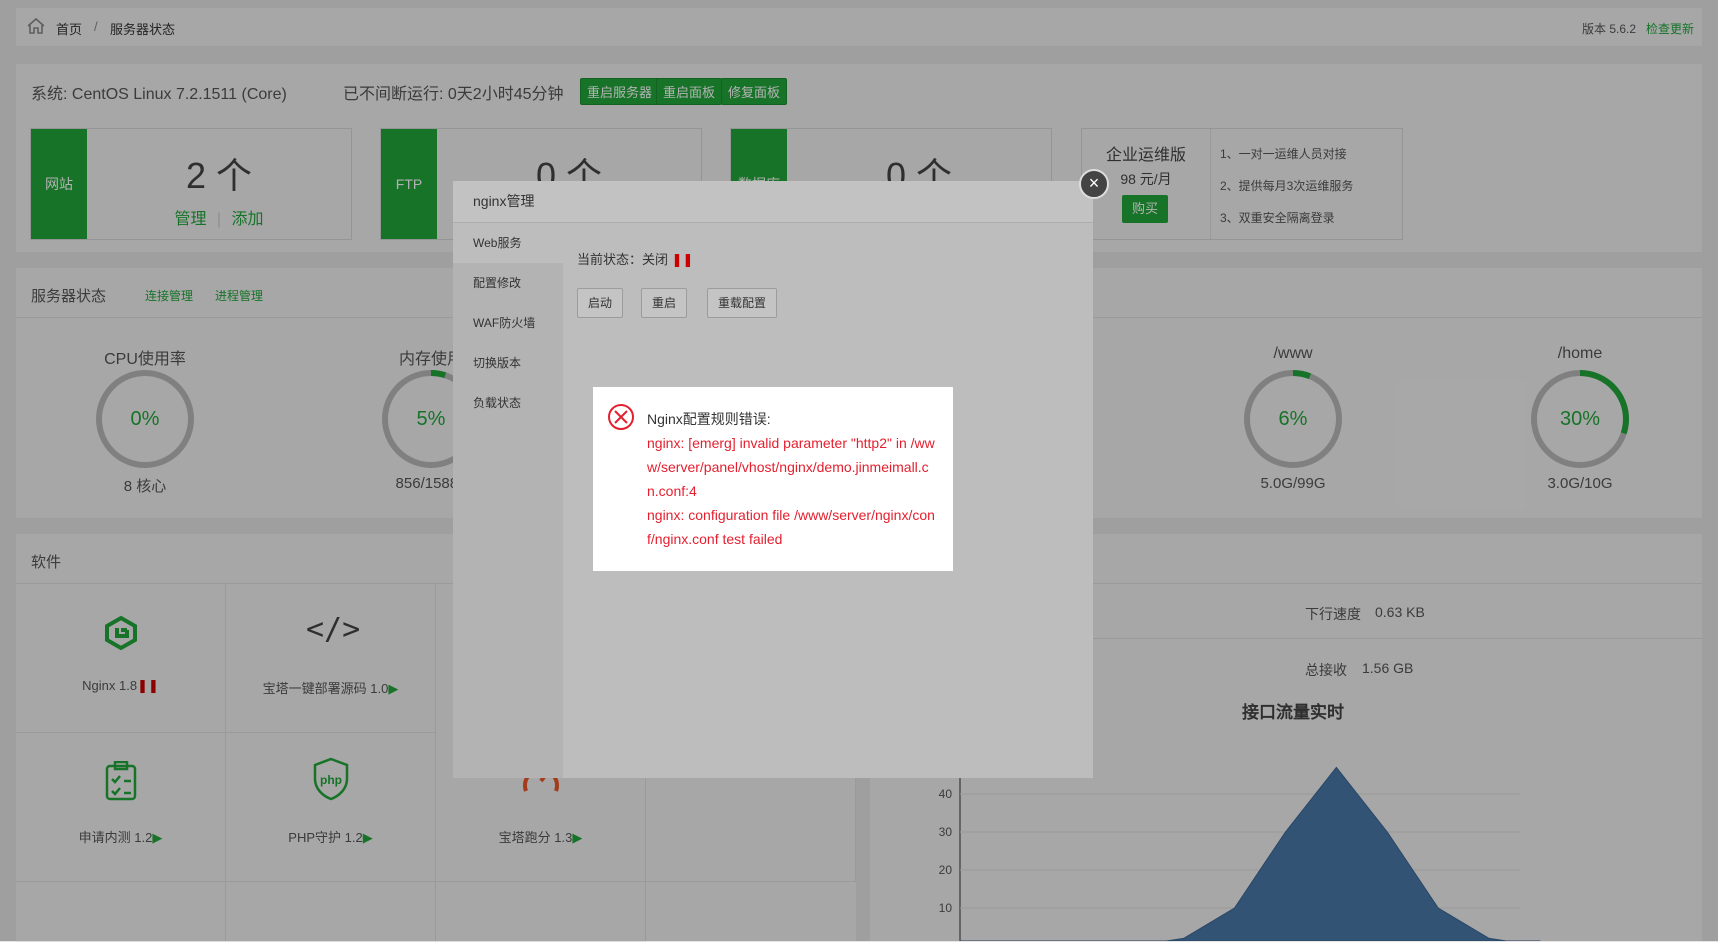 This screenshot has height=942, width=1718. Describe the element at coordinates (508, 323) in the screenshot. I see `modal-menu-waf: WAF防火墙` at that location.